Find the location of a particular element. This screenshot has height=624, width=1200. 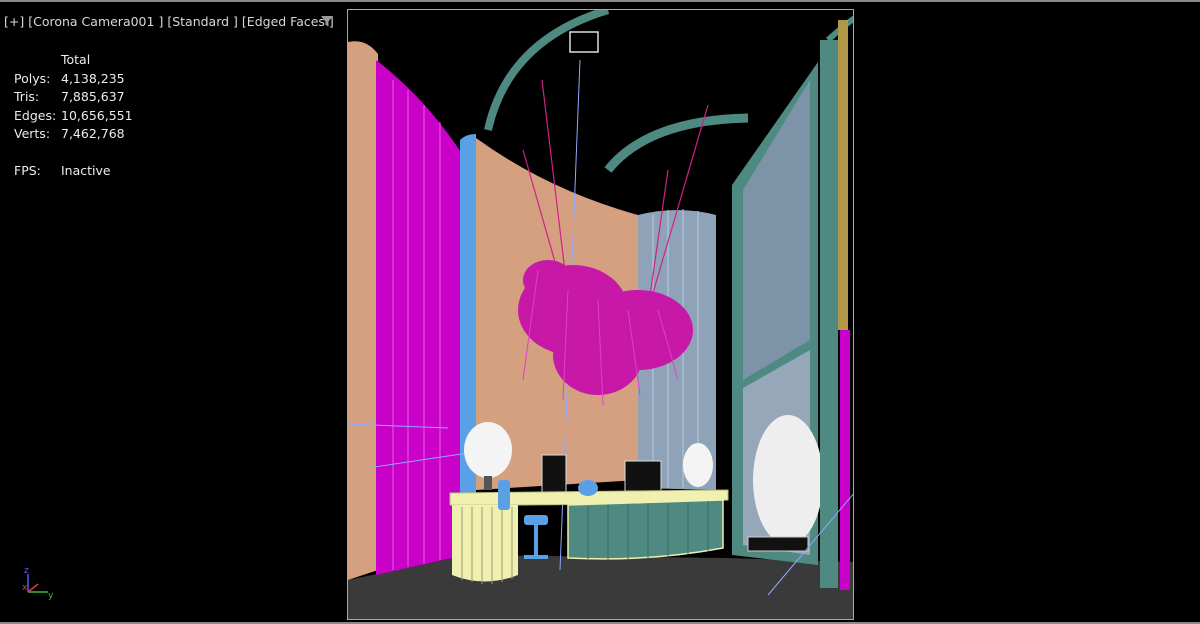

viewport-general-menu: [+] is located at coordinates (14, 21).